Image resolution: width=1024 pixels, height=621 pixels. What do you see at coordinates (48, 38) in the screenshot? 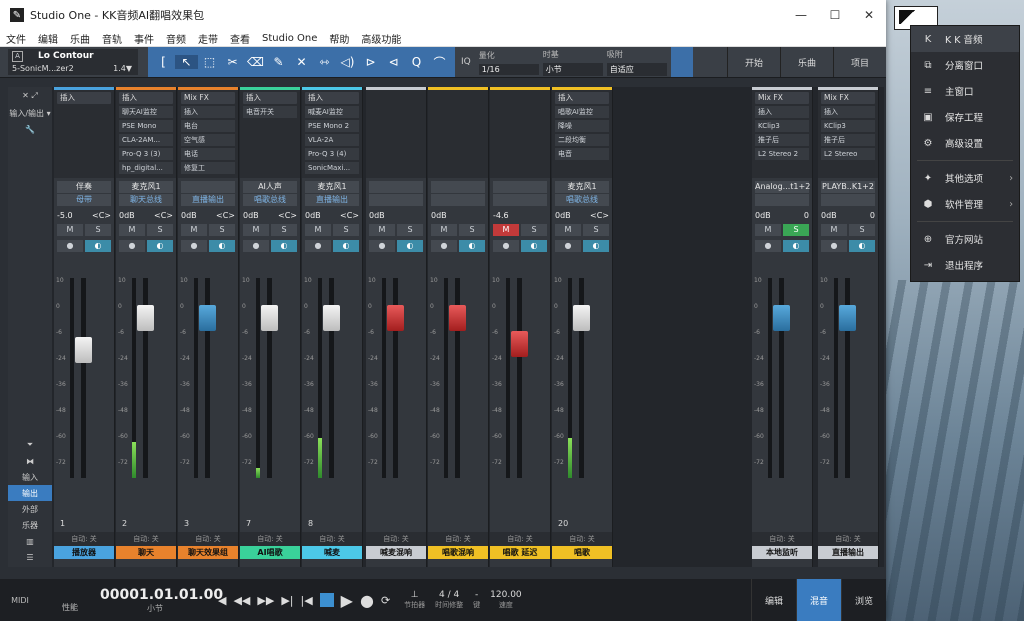
I see `menu-edit: 编辑` at bounding box center [48, 38].